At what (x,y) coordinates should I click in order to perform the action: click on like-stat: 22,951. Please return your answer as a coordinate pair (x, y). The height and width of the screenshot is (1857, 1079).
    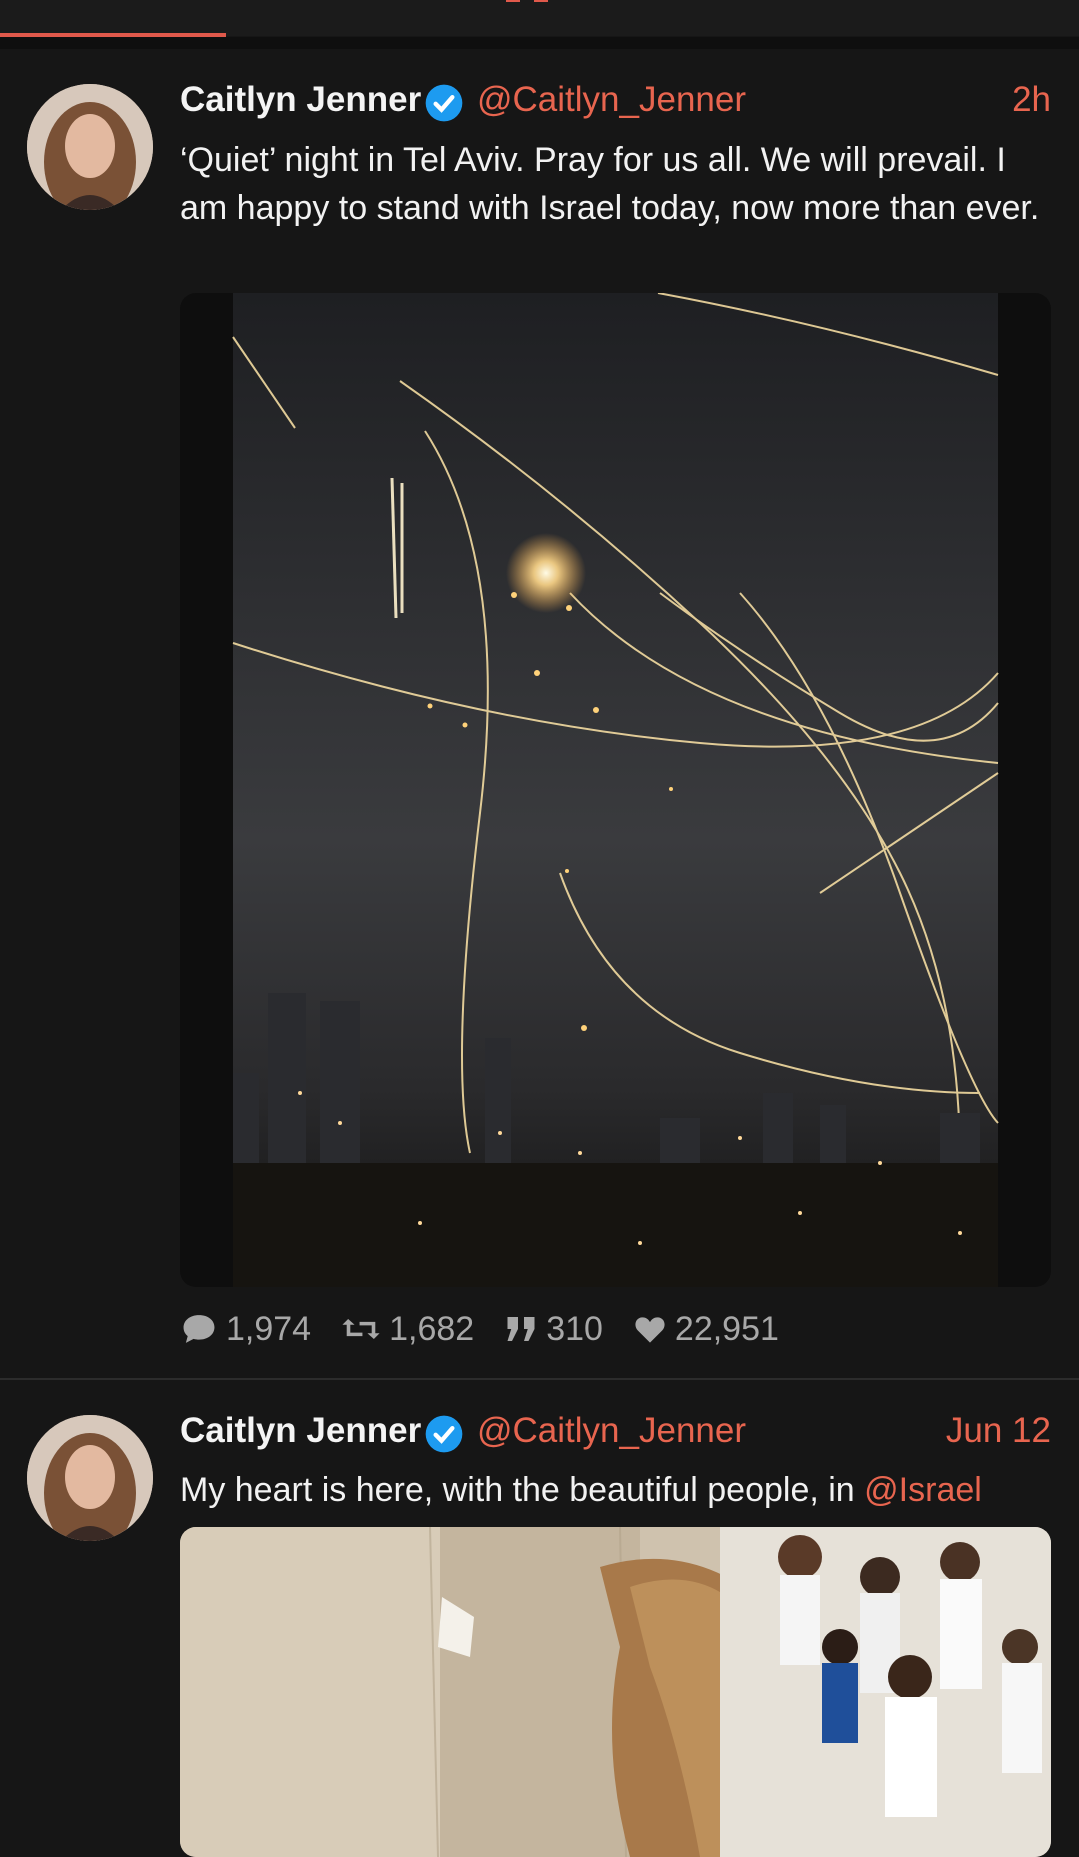
    Looking at the image, I should click on (706, 1329).